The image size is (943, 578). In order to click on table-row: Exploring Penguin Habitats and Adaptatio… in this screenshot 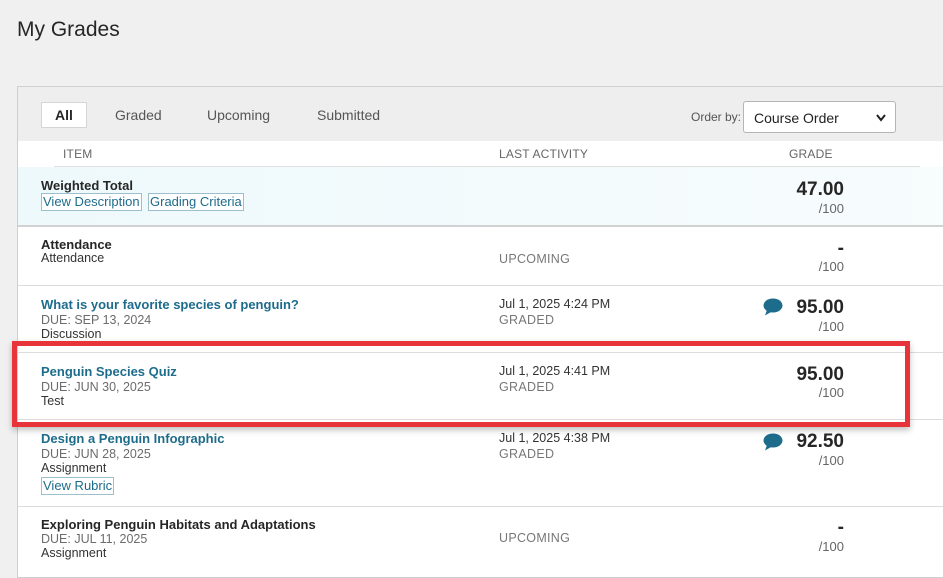, I will do `click(480, 542)`.